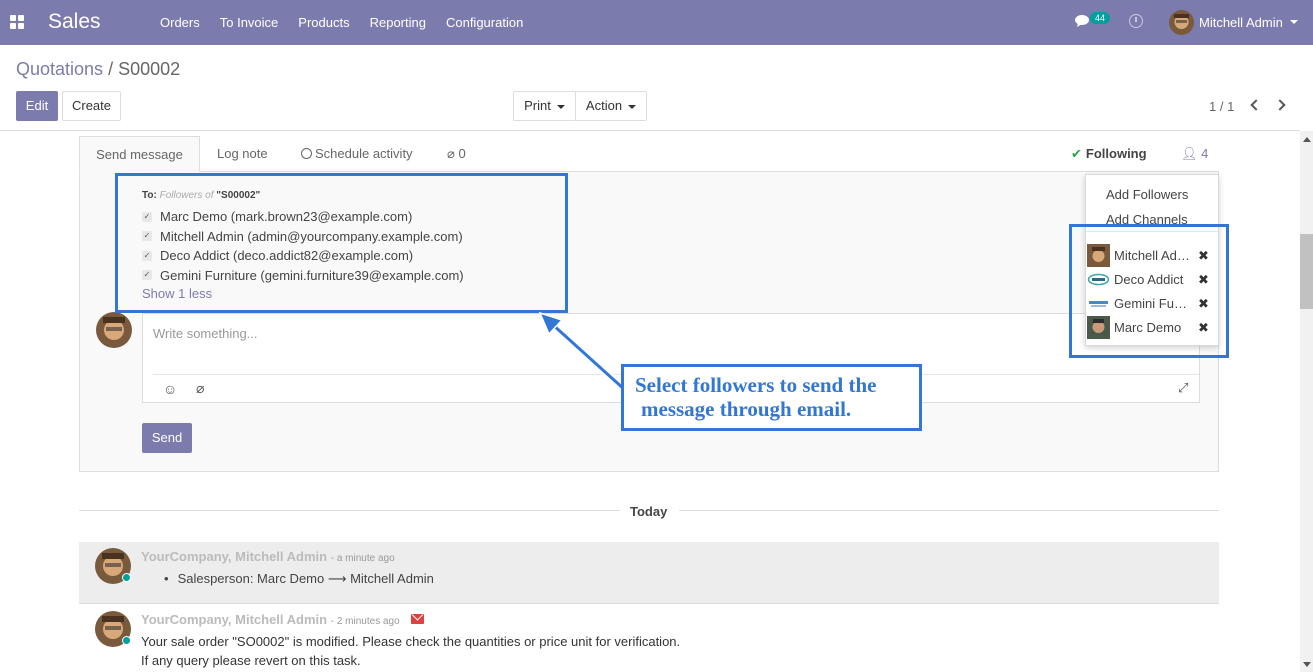 The height and width of the screenshot is (672, 1313). I want to click on composer-avatar, so click(114, 330).